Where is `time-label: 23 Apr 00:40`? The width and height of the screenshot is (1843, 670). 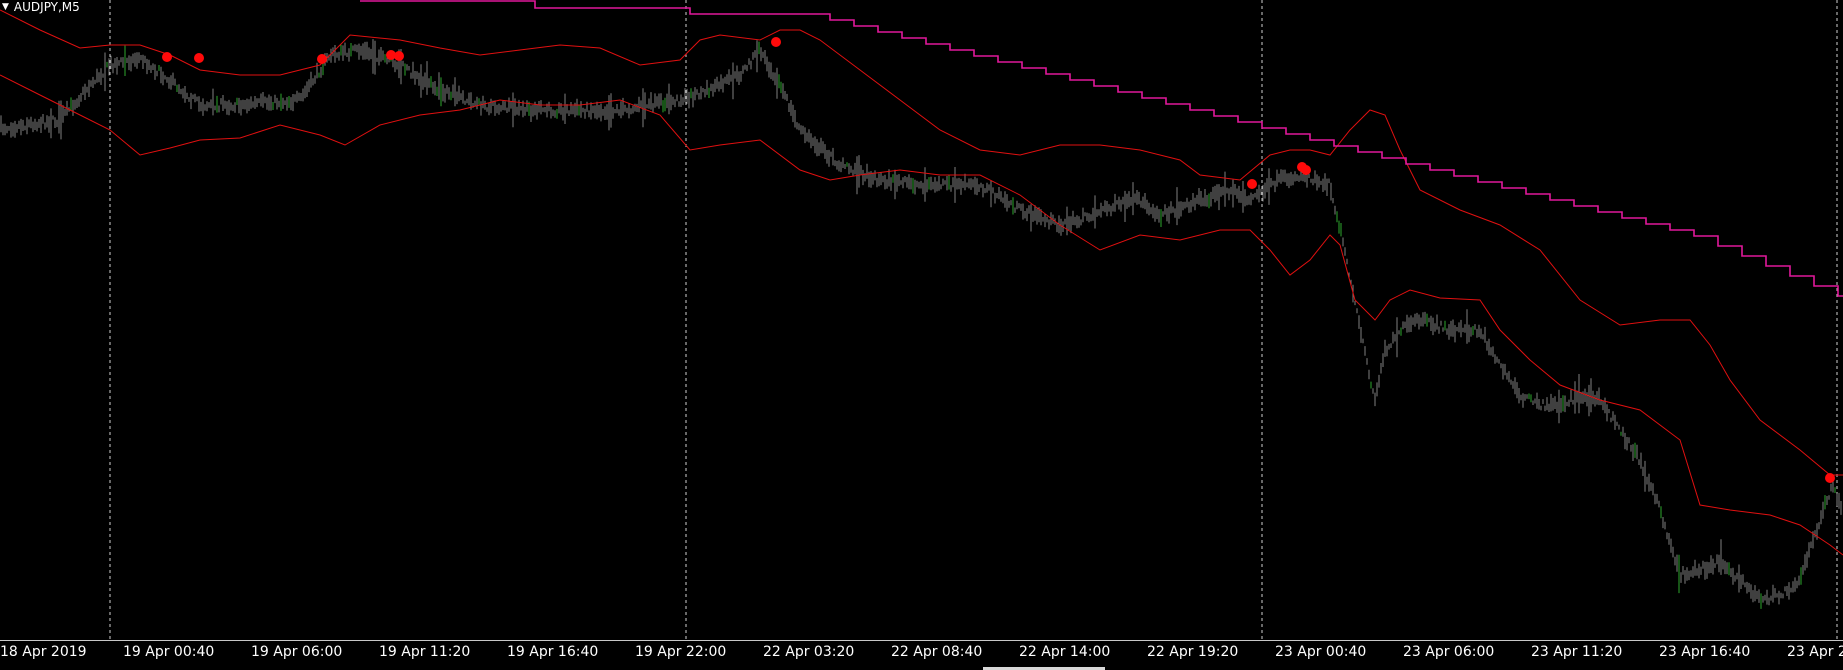 time-label: 23 Apr 00:40 is located at coordinates (1321, 652).